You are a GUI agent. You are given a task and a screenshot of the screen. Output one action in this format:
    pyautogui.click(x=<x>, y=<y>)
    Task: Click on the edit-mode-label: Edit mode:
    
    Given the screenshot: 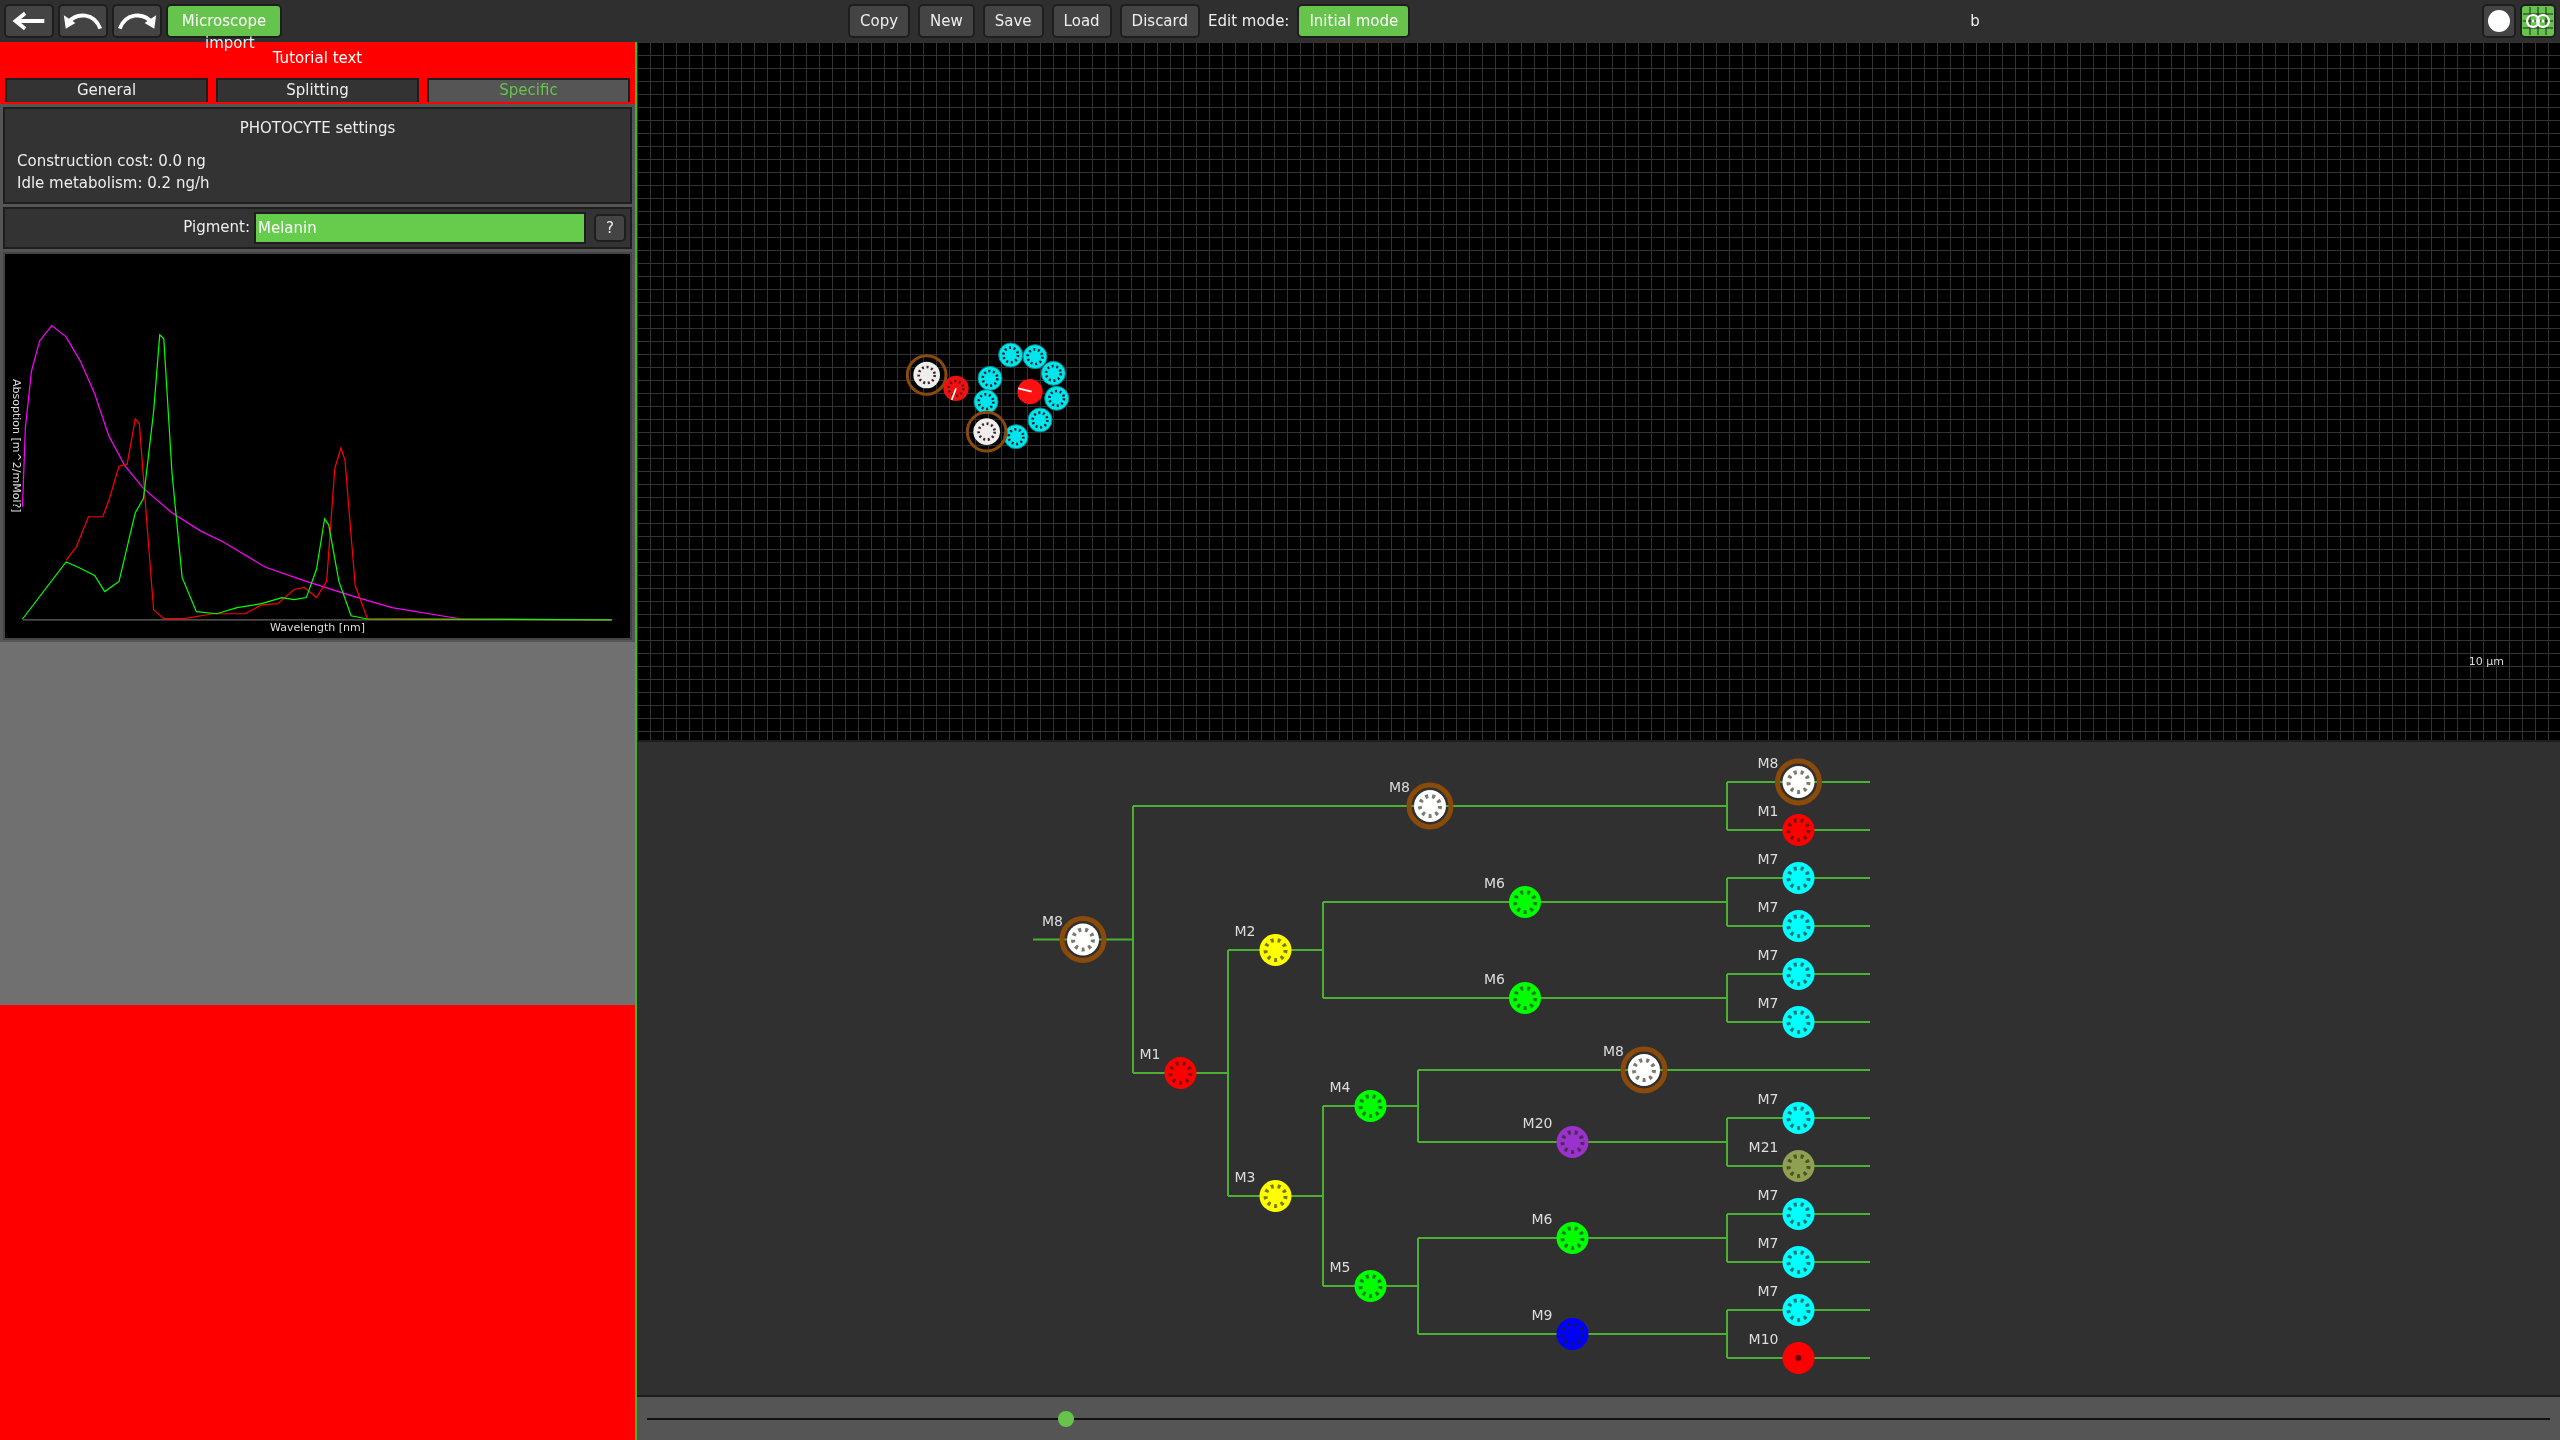 What is the action you would take?
    pyautogui.click(x=1249, y=21)
    